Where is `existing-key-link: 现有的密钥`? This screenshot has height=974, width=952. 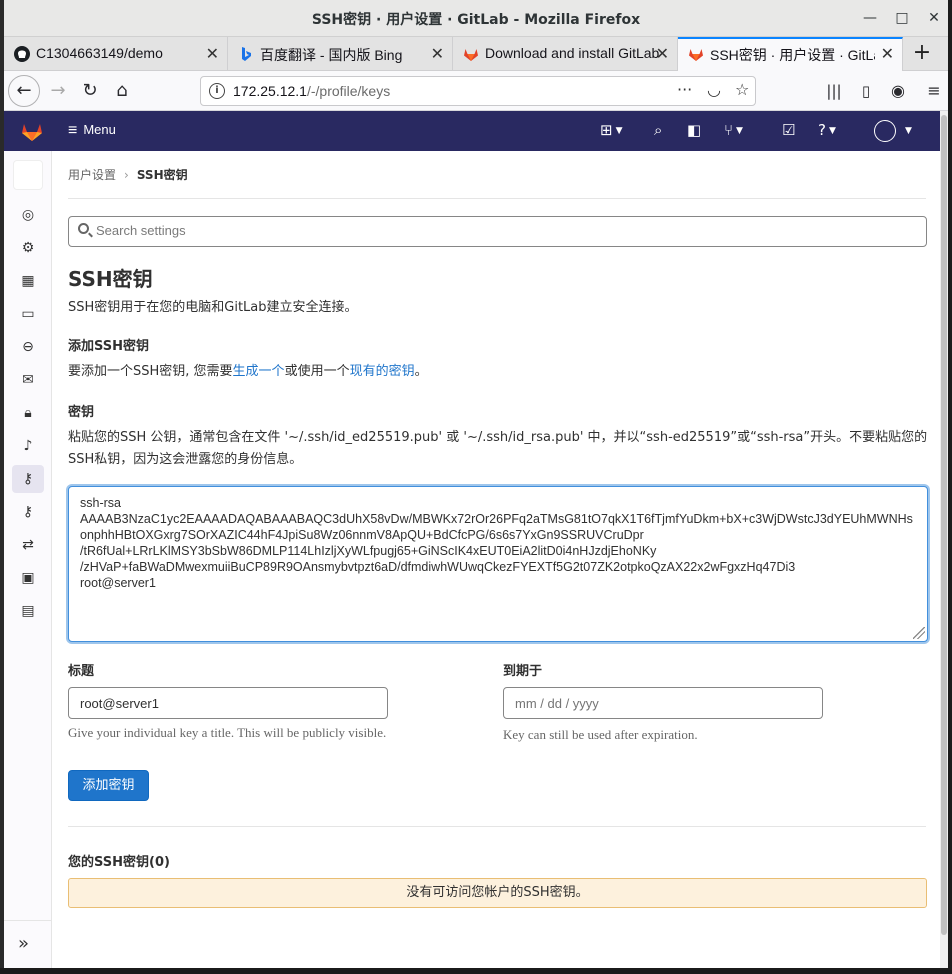 existing-key-link: 现有的密钥 is located at coordinates (382, 371).